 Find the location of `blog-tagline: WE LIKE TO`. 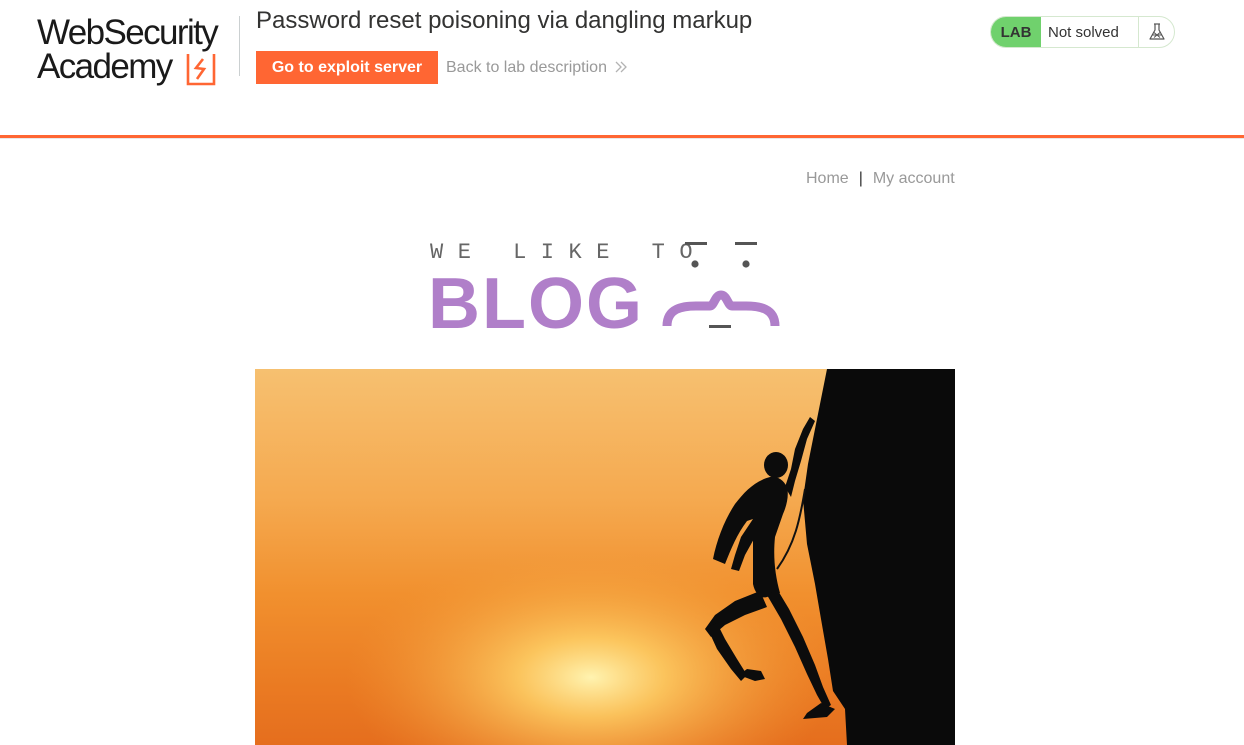

blog-tagline: WE LIKE TO is located at coordinates (568, 252).